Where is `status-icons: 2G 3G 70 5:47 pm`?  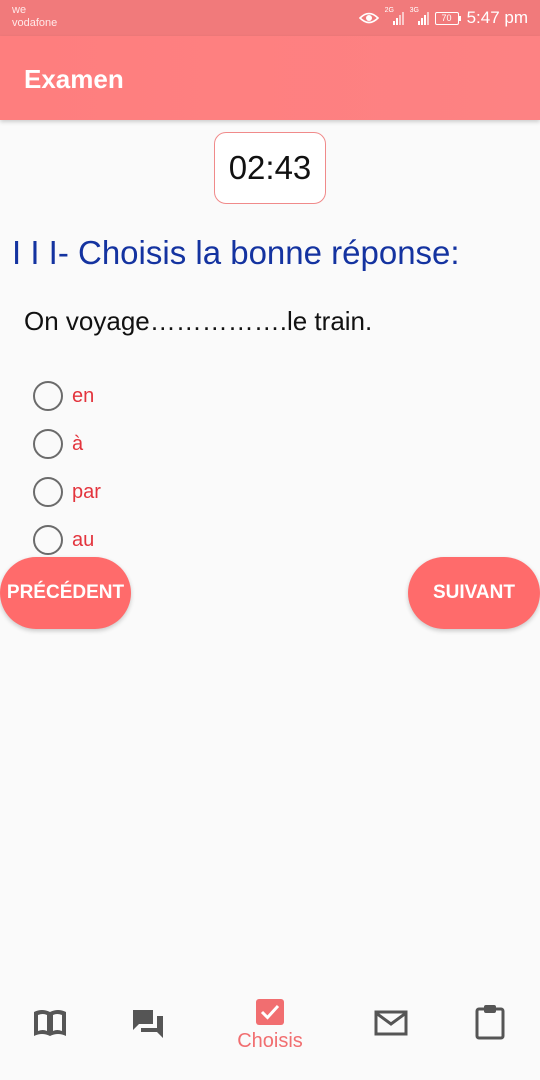 status-icons: 2G 3G 70 5:47 pm is located at coordinates (443, 18).